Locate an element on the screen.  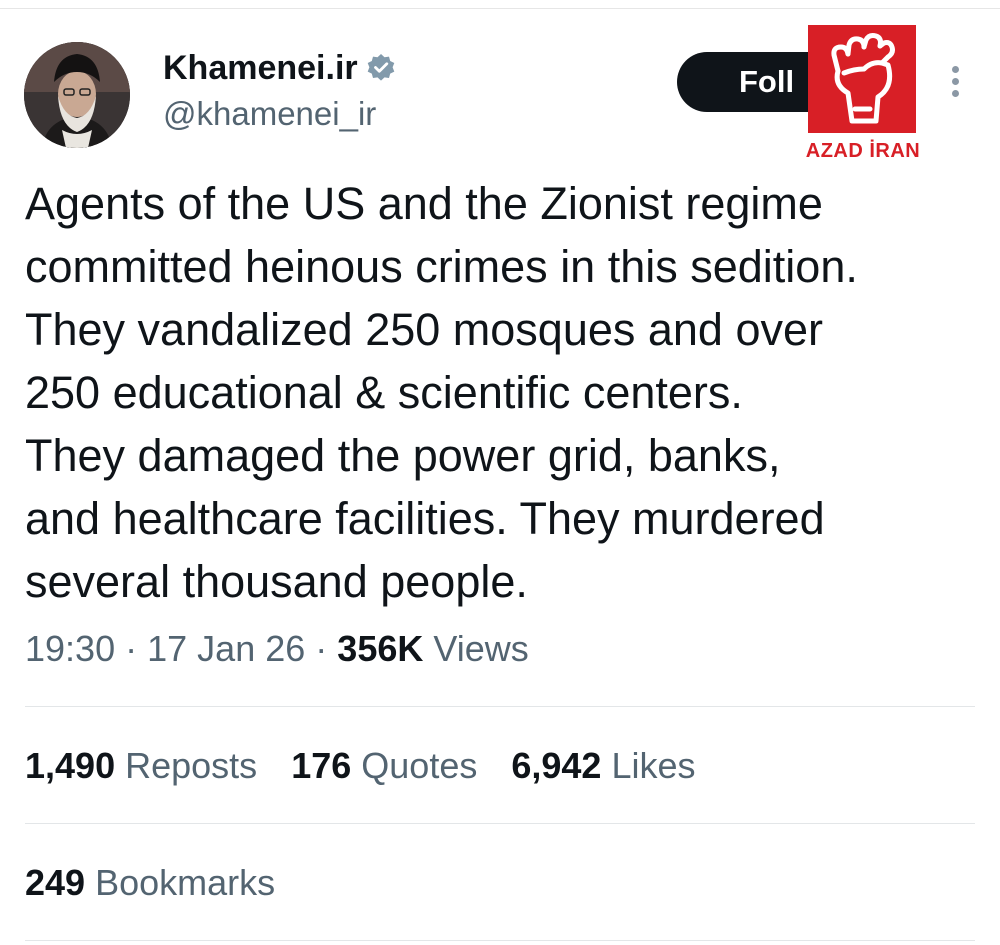
watermark-text: AZAD İRAN is located at coordinates (863, 151).